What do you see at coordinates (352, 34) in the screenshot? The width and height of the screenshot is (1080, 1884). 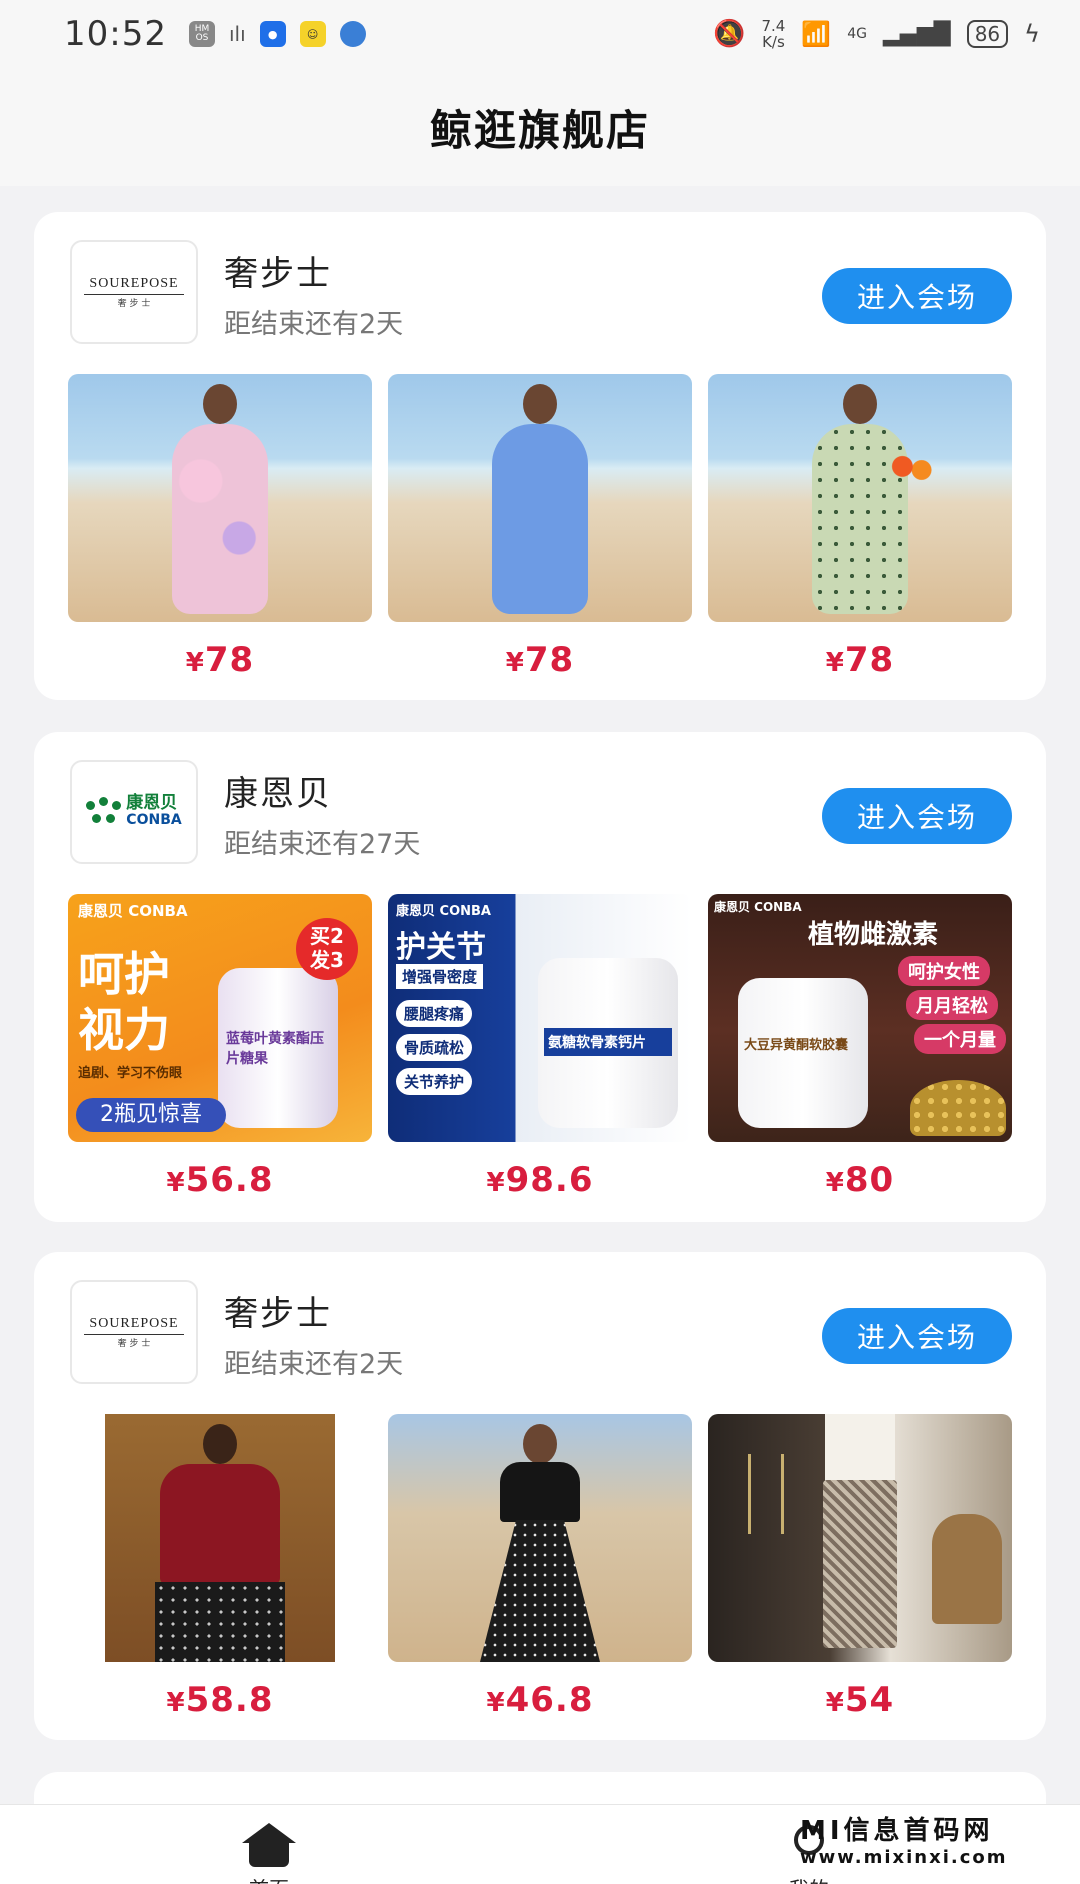 I see `ball-app-icon` at bounding box center [352, 34].